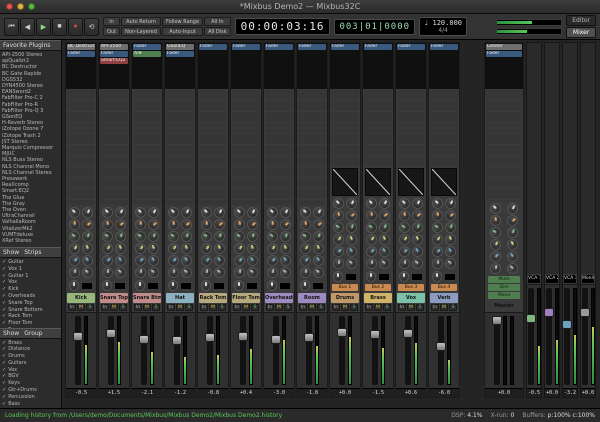 The width and height of the screenshot is (600, 422). I want to click on transport-button: ⏮, so click(11, 26).